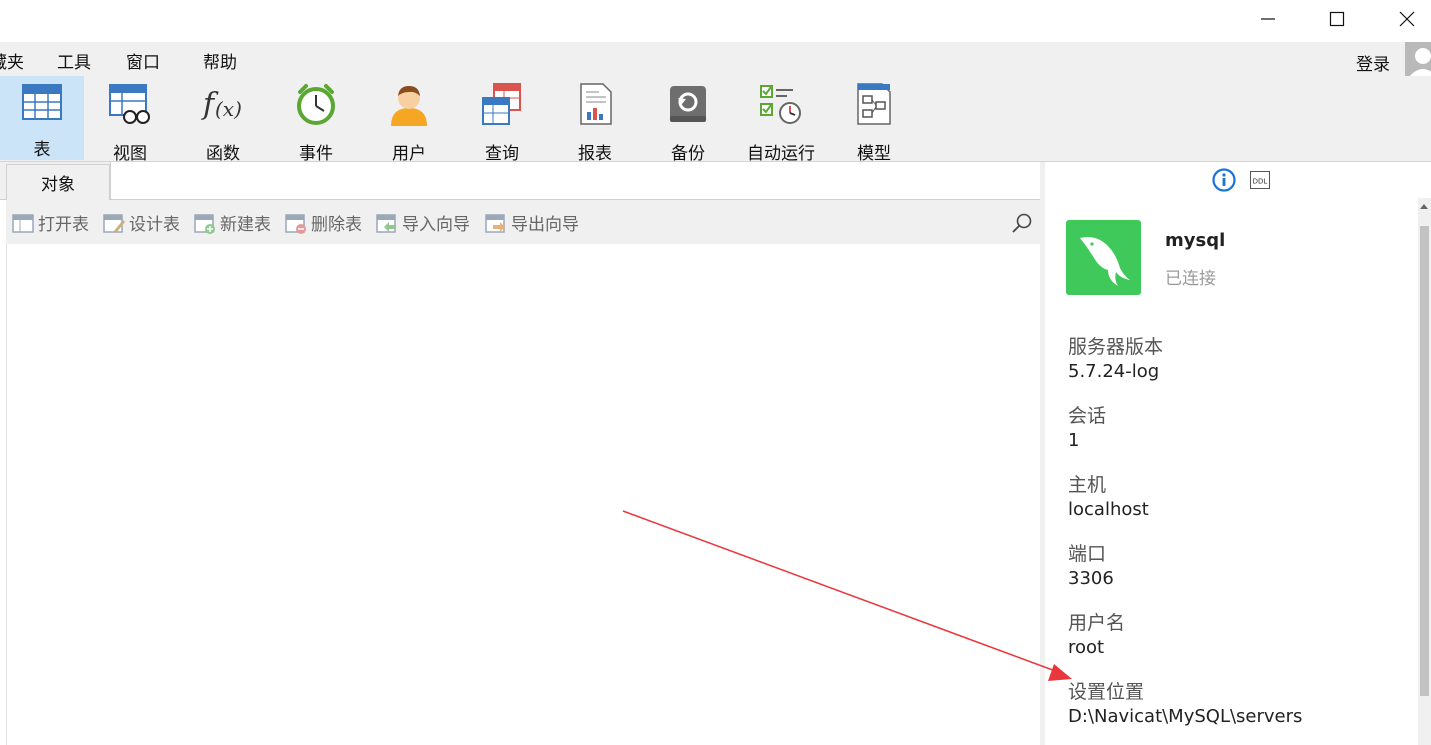 This screenshot has width=1431, height=745. I want to click on menu-bar: 藏夹 工具 窗口 帮助 登录, so click(715, 60).